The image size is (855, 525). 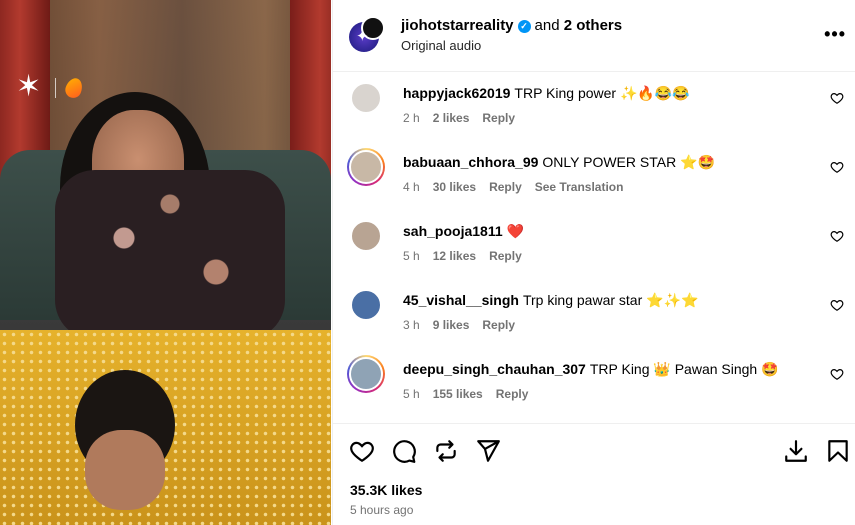 What do you see at coordinates (446, 451) in the screenshot?
I see `repost-icon` at bounding box center [446, 451].